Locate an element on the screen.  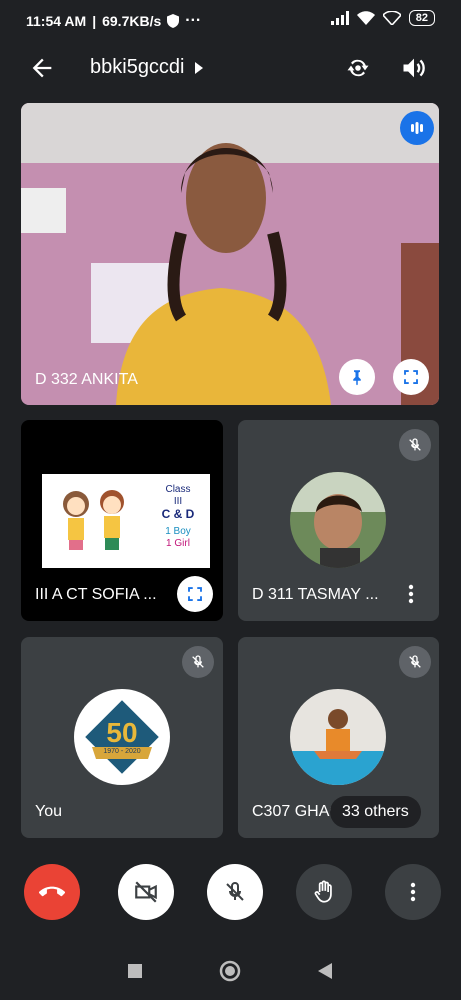
system-navigation-bar is located at coordinates (230, 972).